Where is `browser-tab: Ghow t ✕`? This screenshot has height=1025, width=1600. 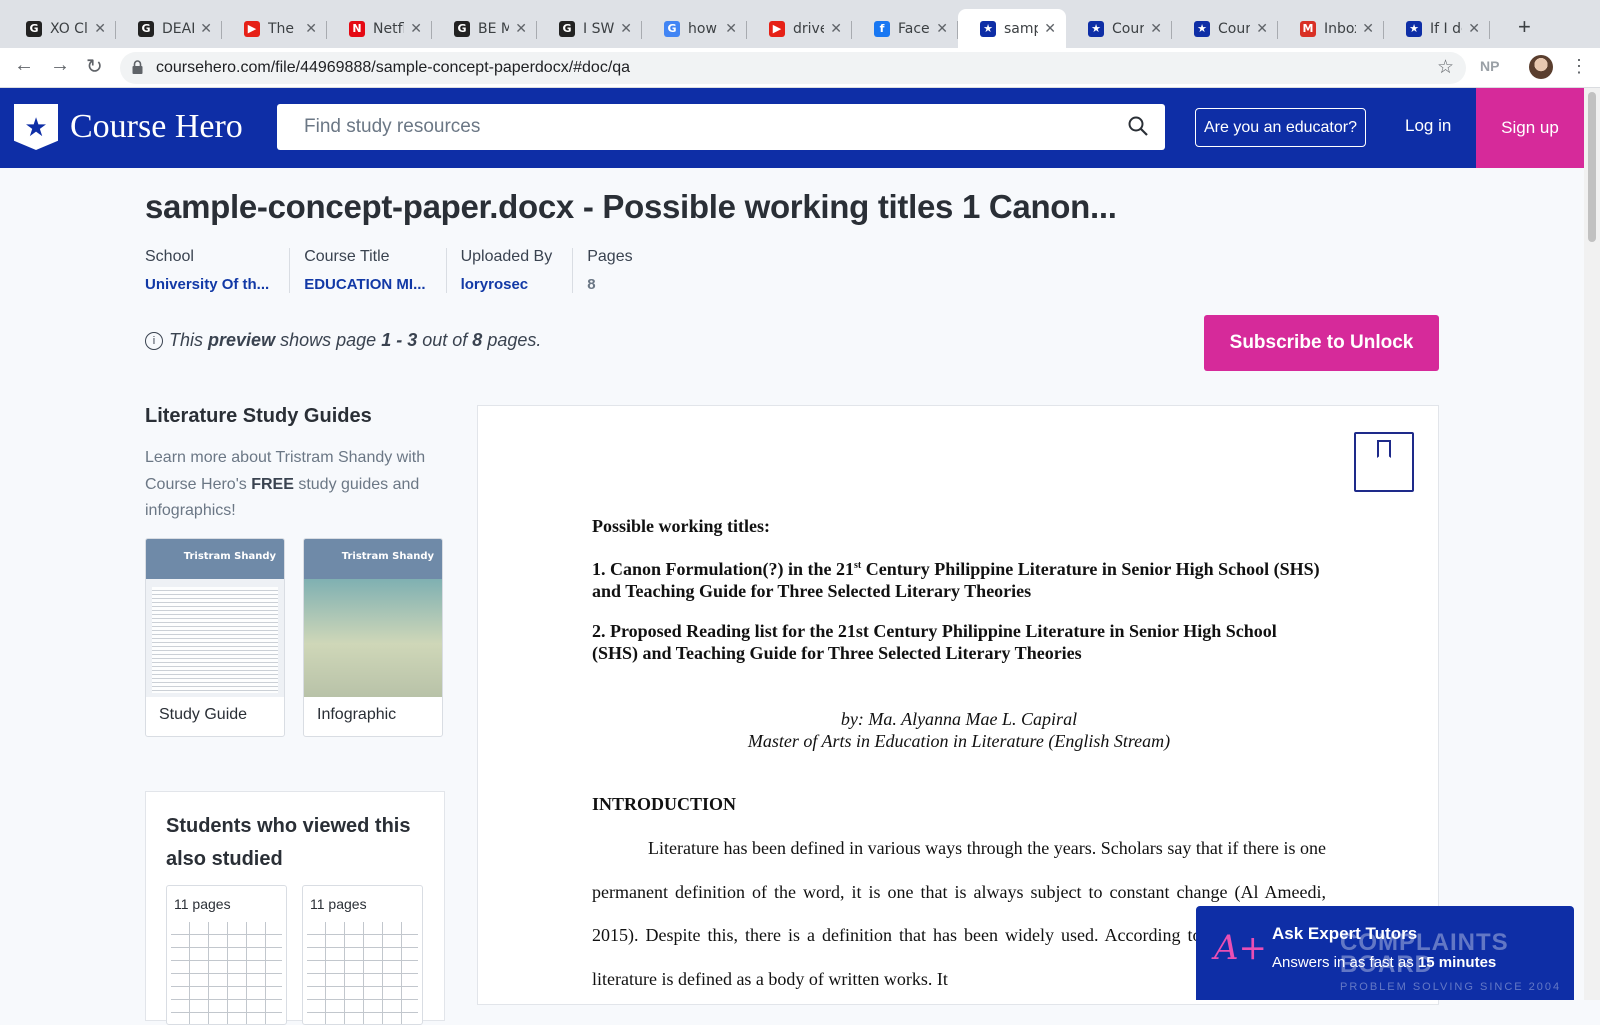
browser-tab: Ghow t ✕ is located at coordinates (694, 28).